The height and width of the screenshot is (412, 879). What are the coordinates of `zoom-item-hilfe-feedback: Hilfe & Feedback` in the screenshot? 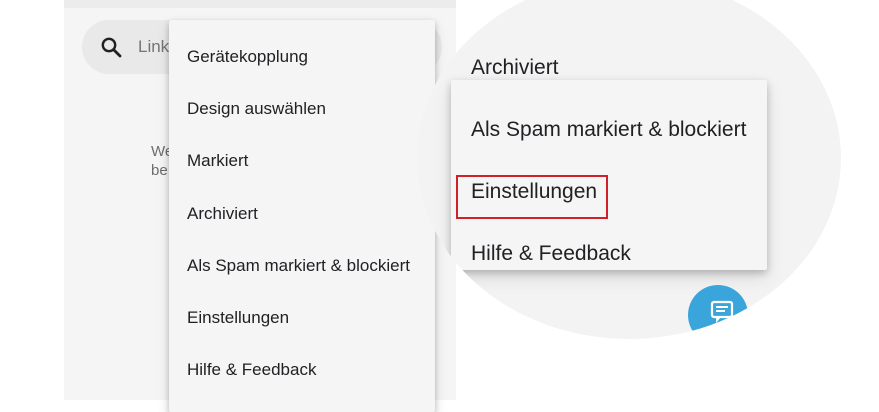 It's located at (551, 254).